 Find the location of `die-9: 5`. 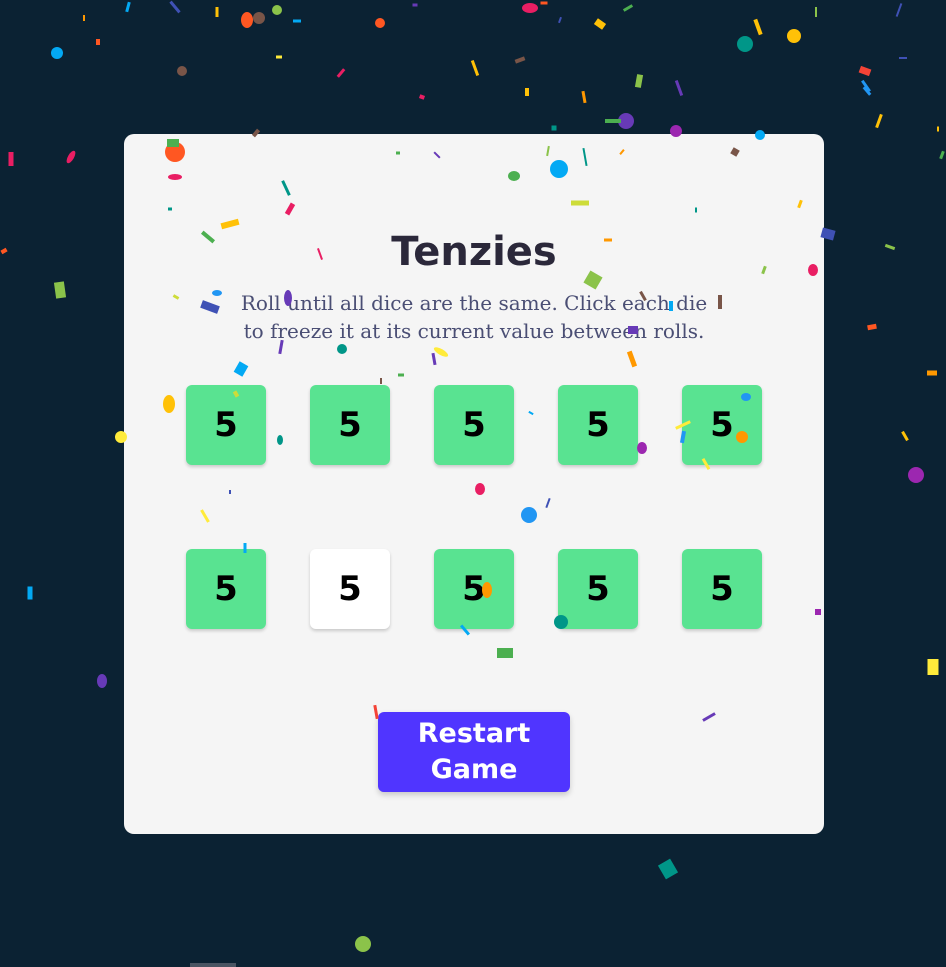

die-9: 5 is located at coordinates (598, 589).